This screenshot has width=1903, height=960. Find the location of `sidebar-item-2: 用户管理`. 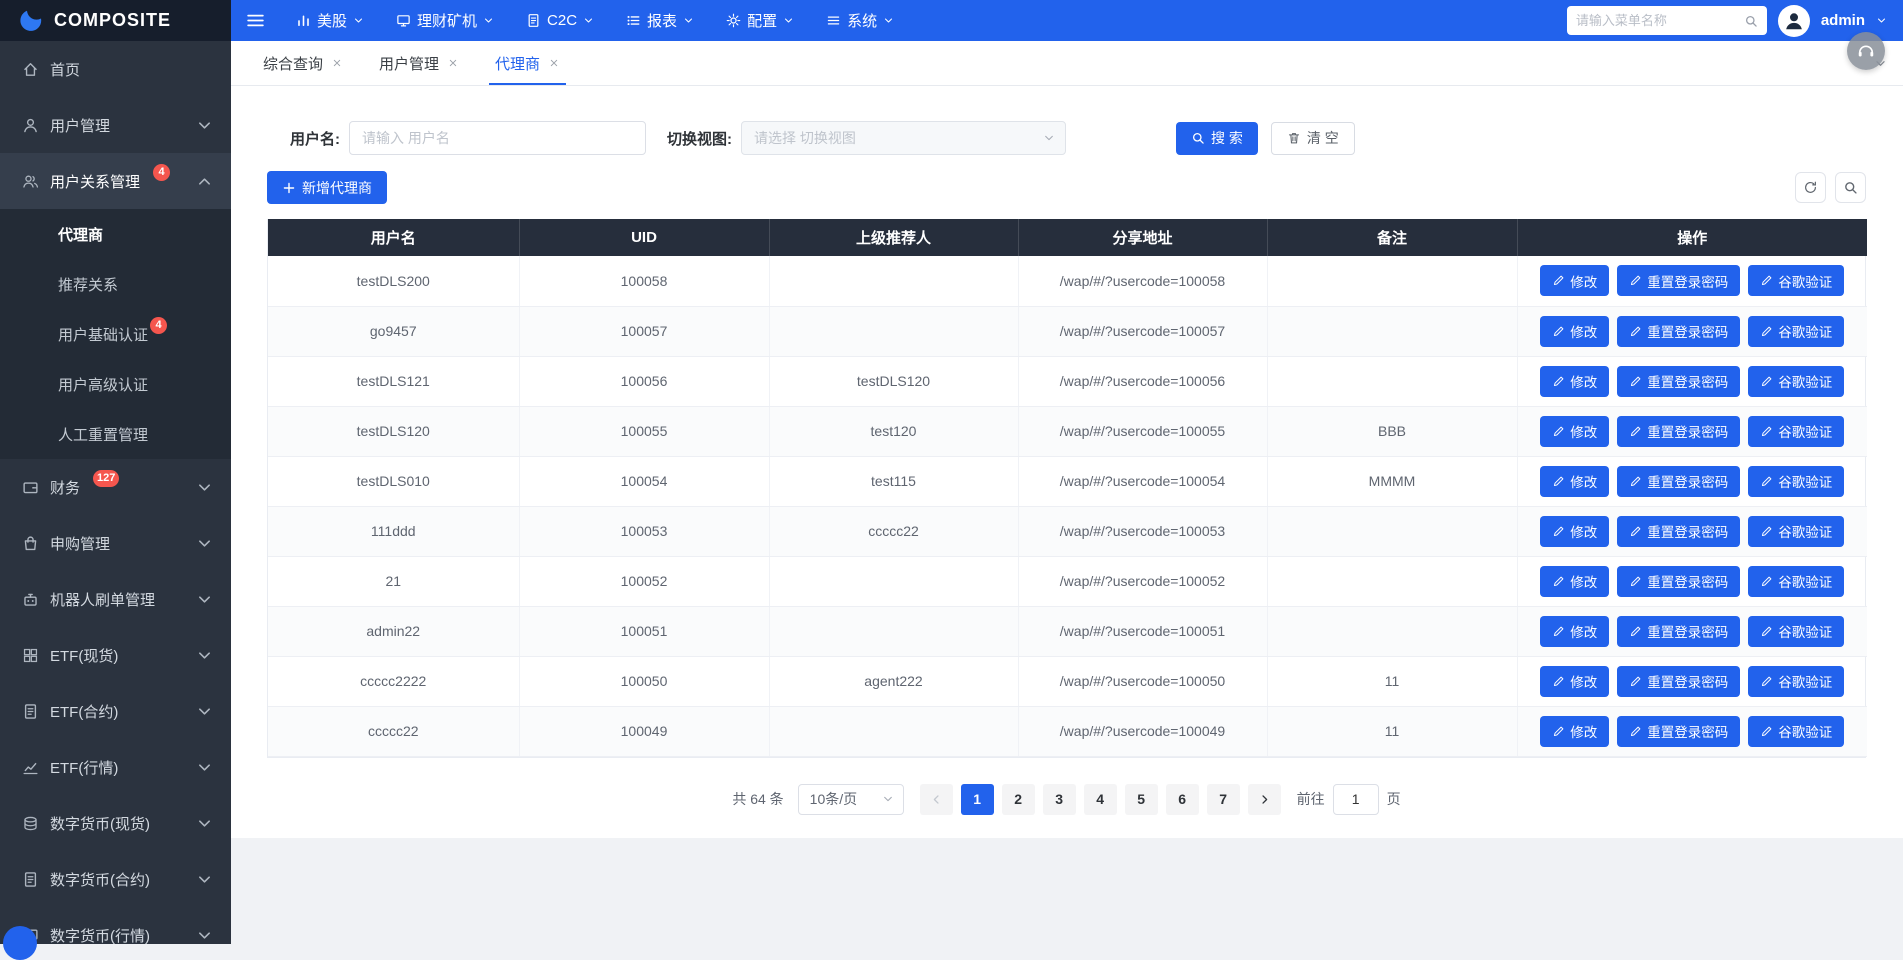

sidebar-item-2: 用户管理 is located at coordinates (115, 125).